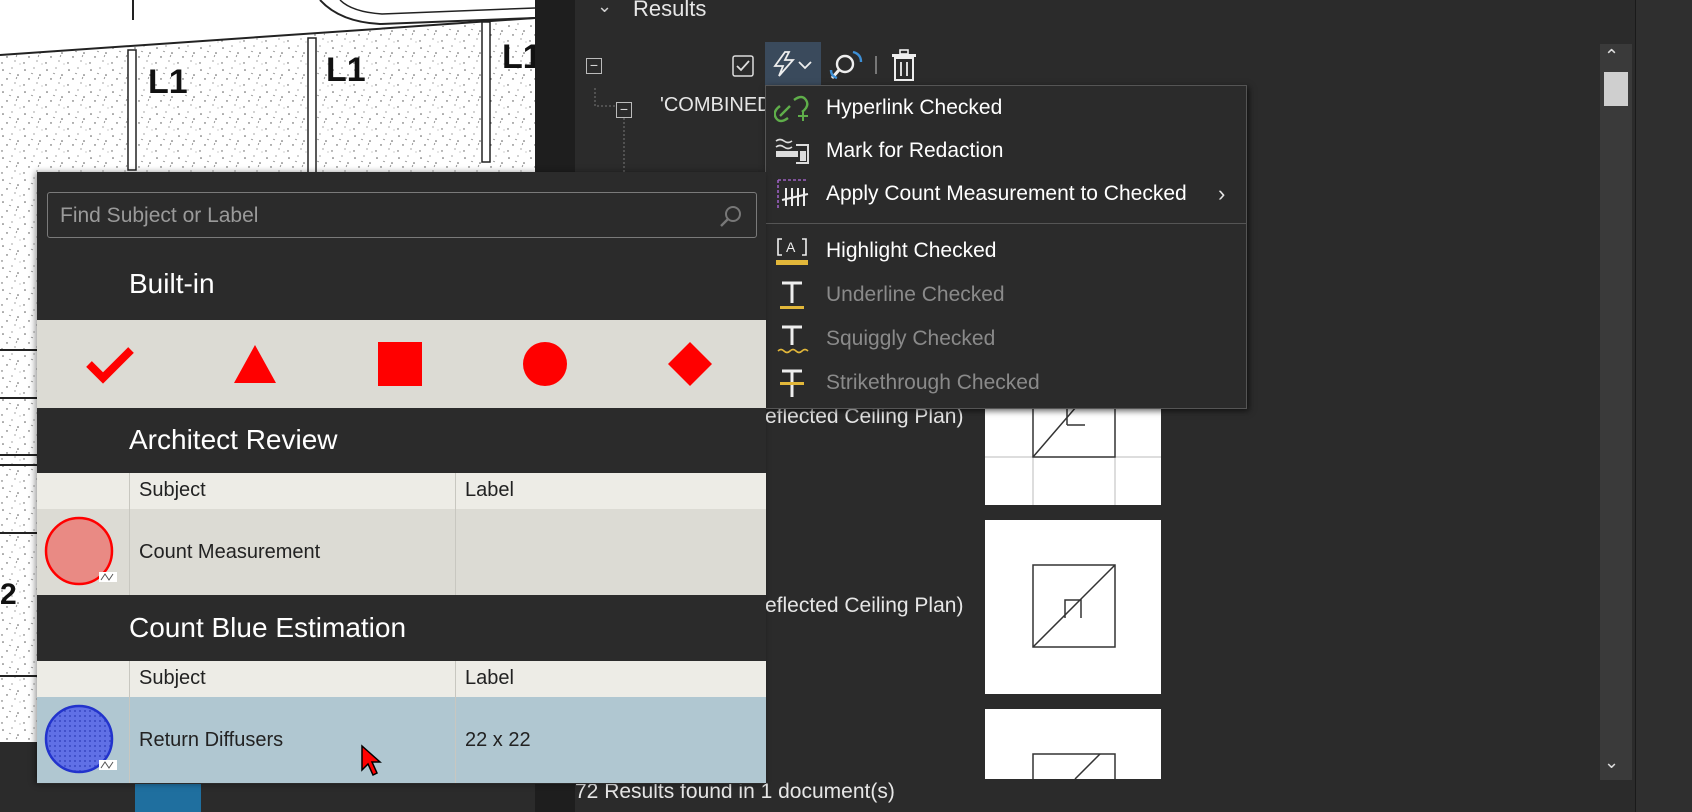 Image resolution: width=1692 pixels, height=812 pixels. I want to click on triangle-icon, so click(254, 364).